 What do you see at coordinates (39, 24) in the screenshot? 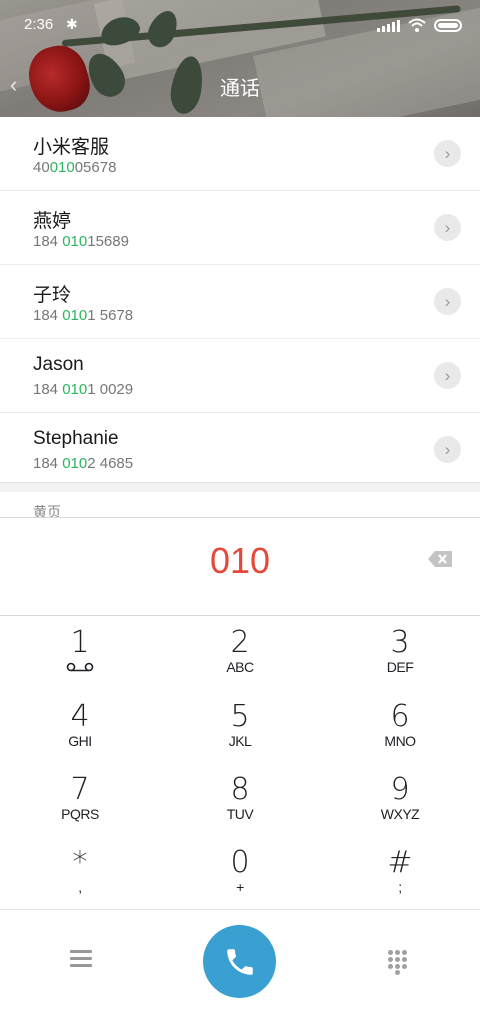
I see `status-time: 2:36` at bounding box center [39, 24].